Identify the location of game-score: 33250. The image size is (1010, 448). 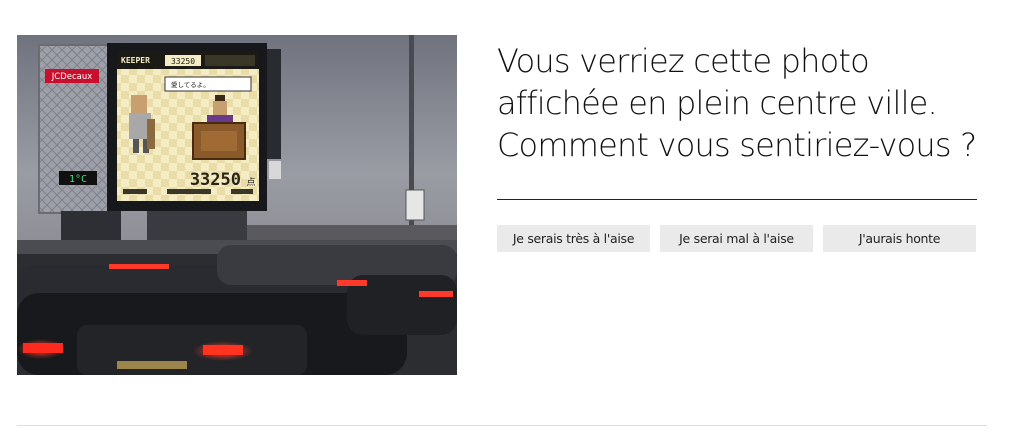
(215, 180).